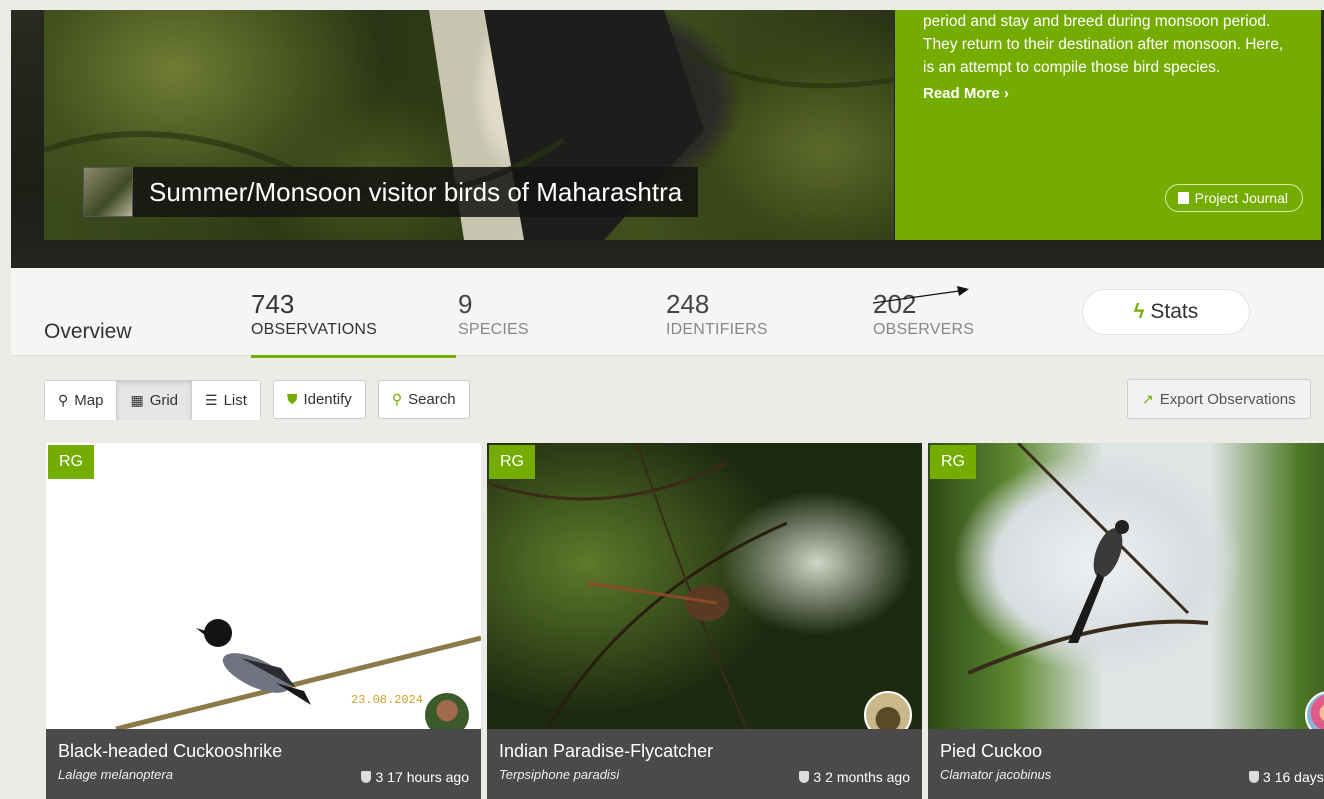 This screenshot has width=1324, height=799. I want to click on observation-meta: 3 2 months ago, so click(854, 777).